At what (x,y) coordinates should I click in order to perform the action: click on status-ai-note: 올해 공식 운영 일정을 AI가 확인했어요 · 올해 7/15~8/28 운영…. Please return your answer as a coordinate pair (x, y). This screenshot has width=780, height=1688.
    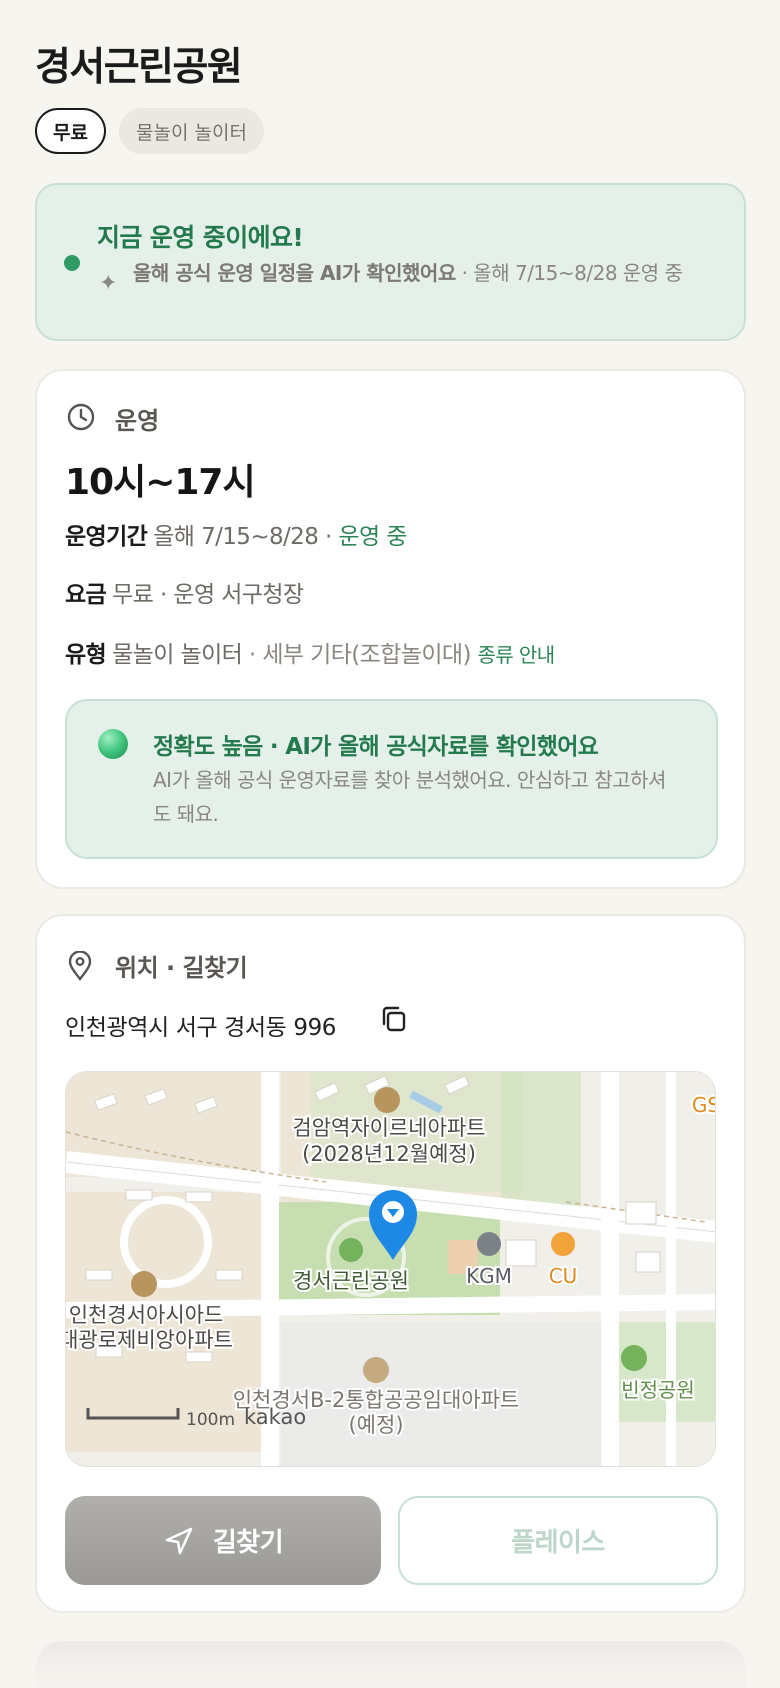
    Looking at the image, I should click on (428, 273).